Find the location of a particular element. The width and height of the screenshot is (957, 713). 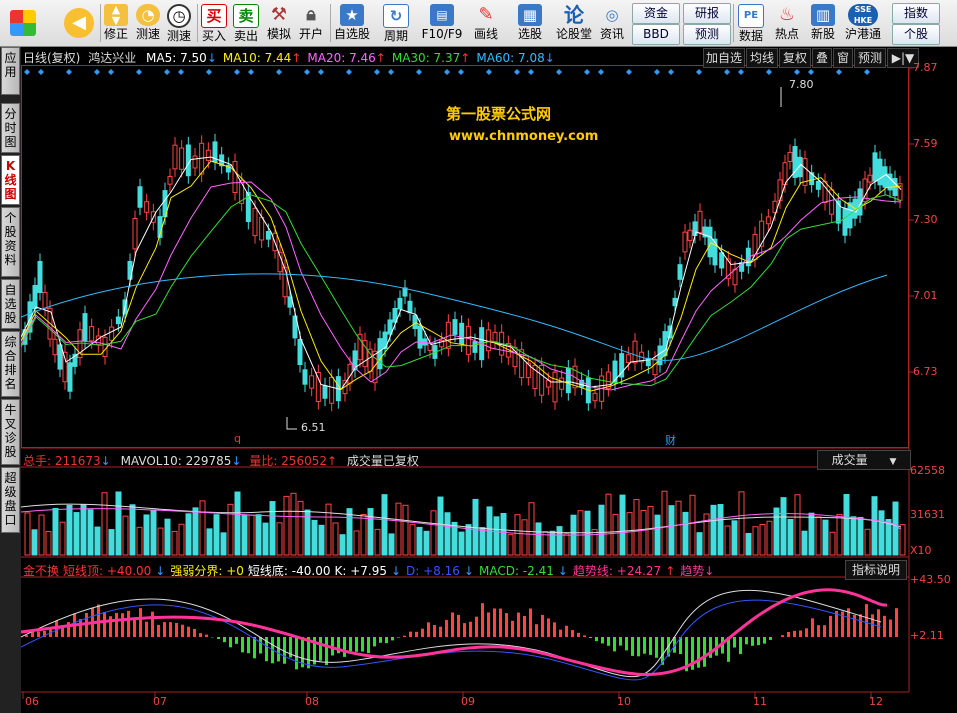

hot-button: ♨ 热点 is located at coordinates (787, 23).